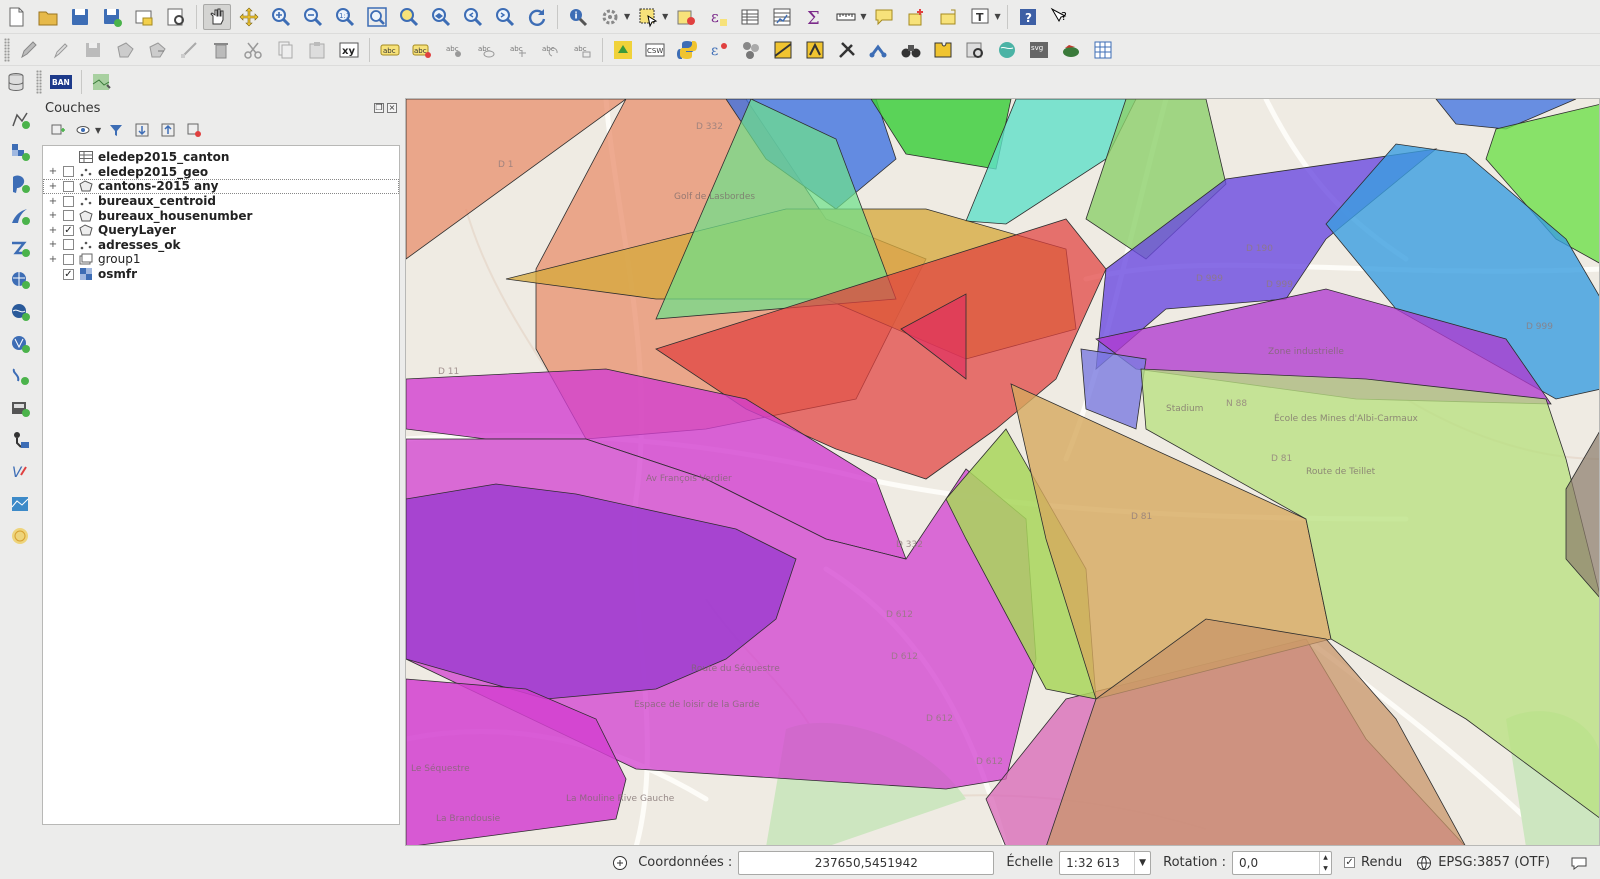 The height and width of the screenshot is (879, 1600). Describe the element at coordinates (61, 82) in the screenshot. I see `ban-icon: BAN` at that location.